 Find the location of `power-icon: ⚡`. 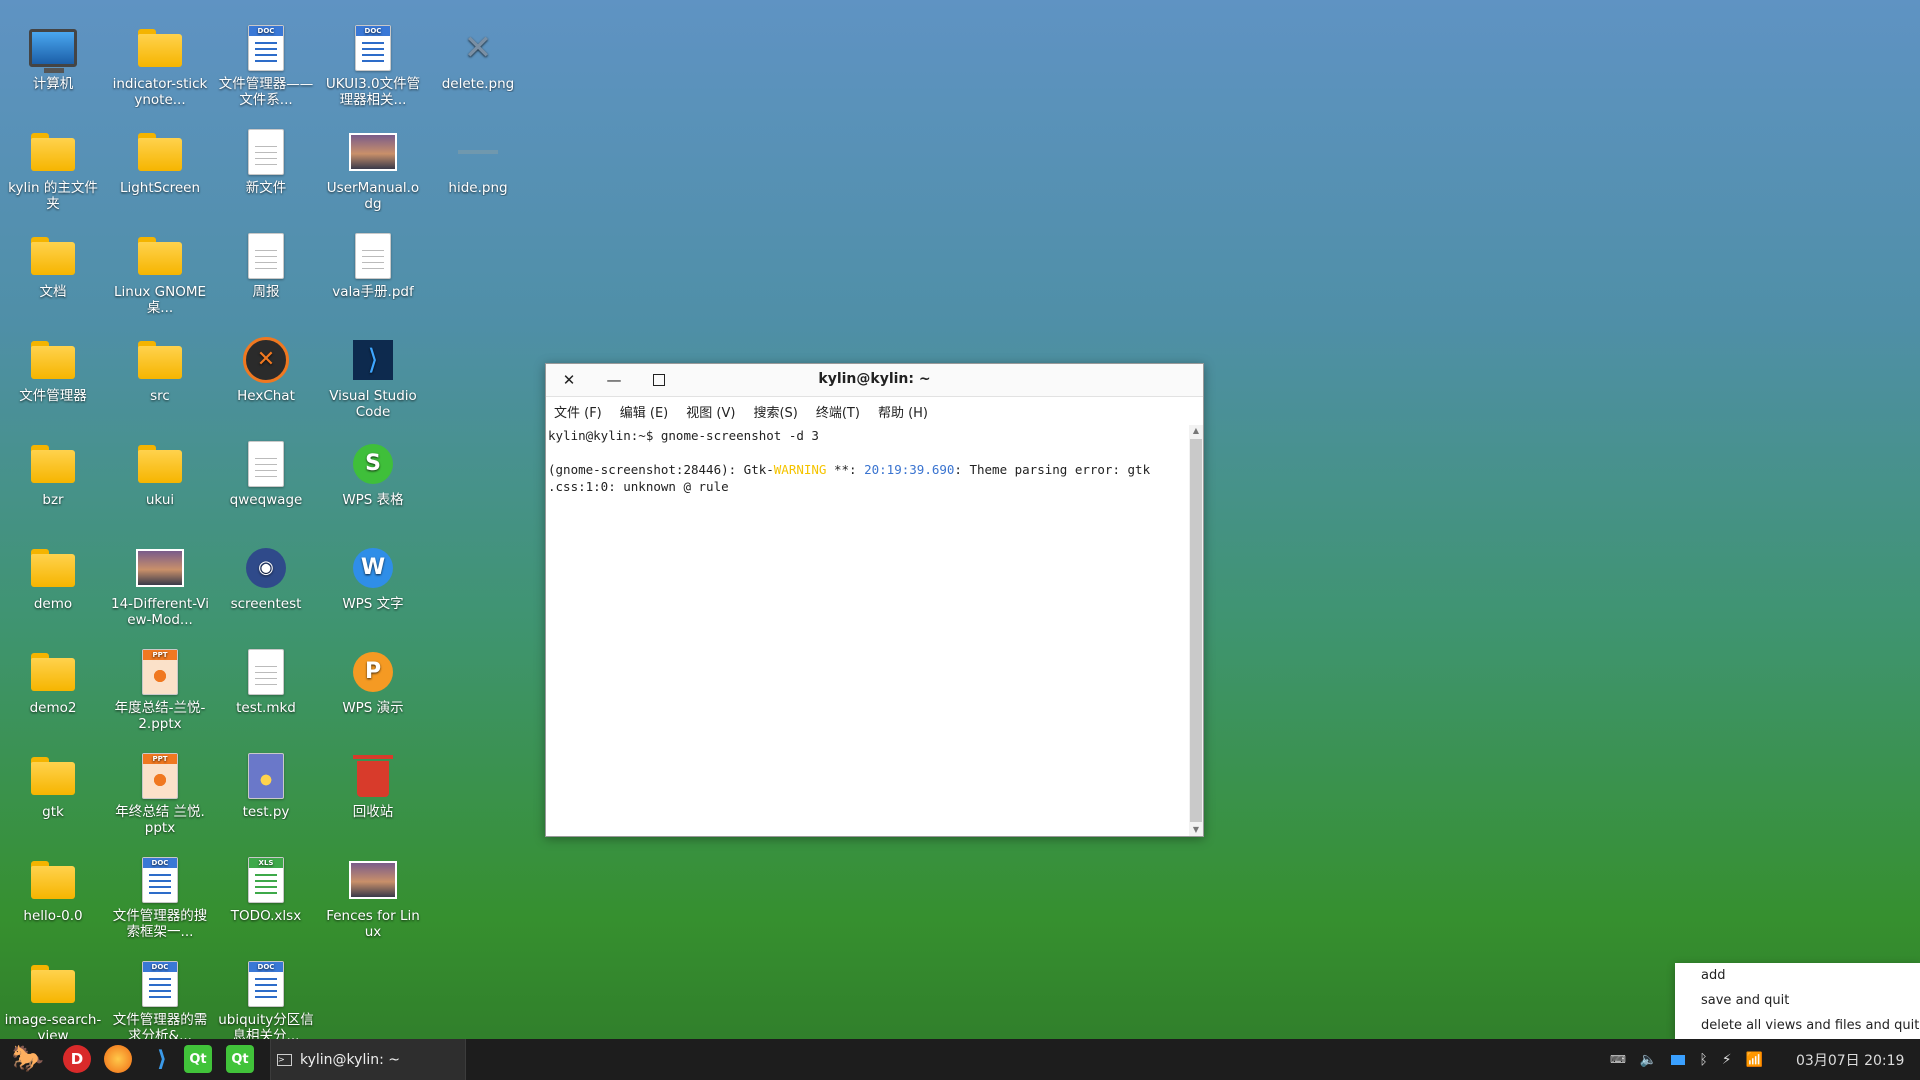

power-icon: ⚡ is located at coordinates (1727, 1060).